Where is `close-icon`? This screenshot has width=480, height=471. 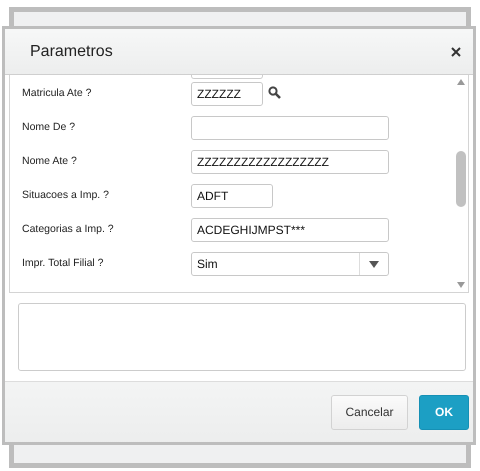
close-icon is located at coordinates (456, 51).